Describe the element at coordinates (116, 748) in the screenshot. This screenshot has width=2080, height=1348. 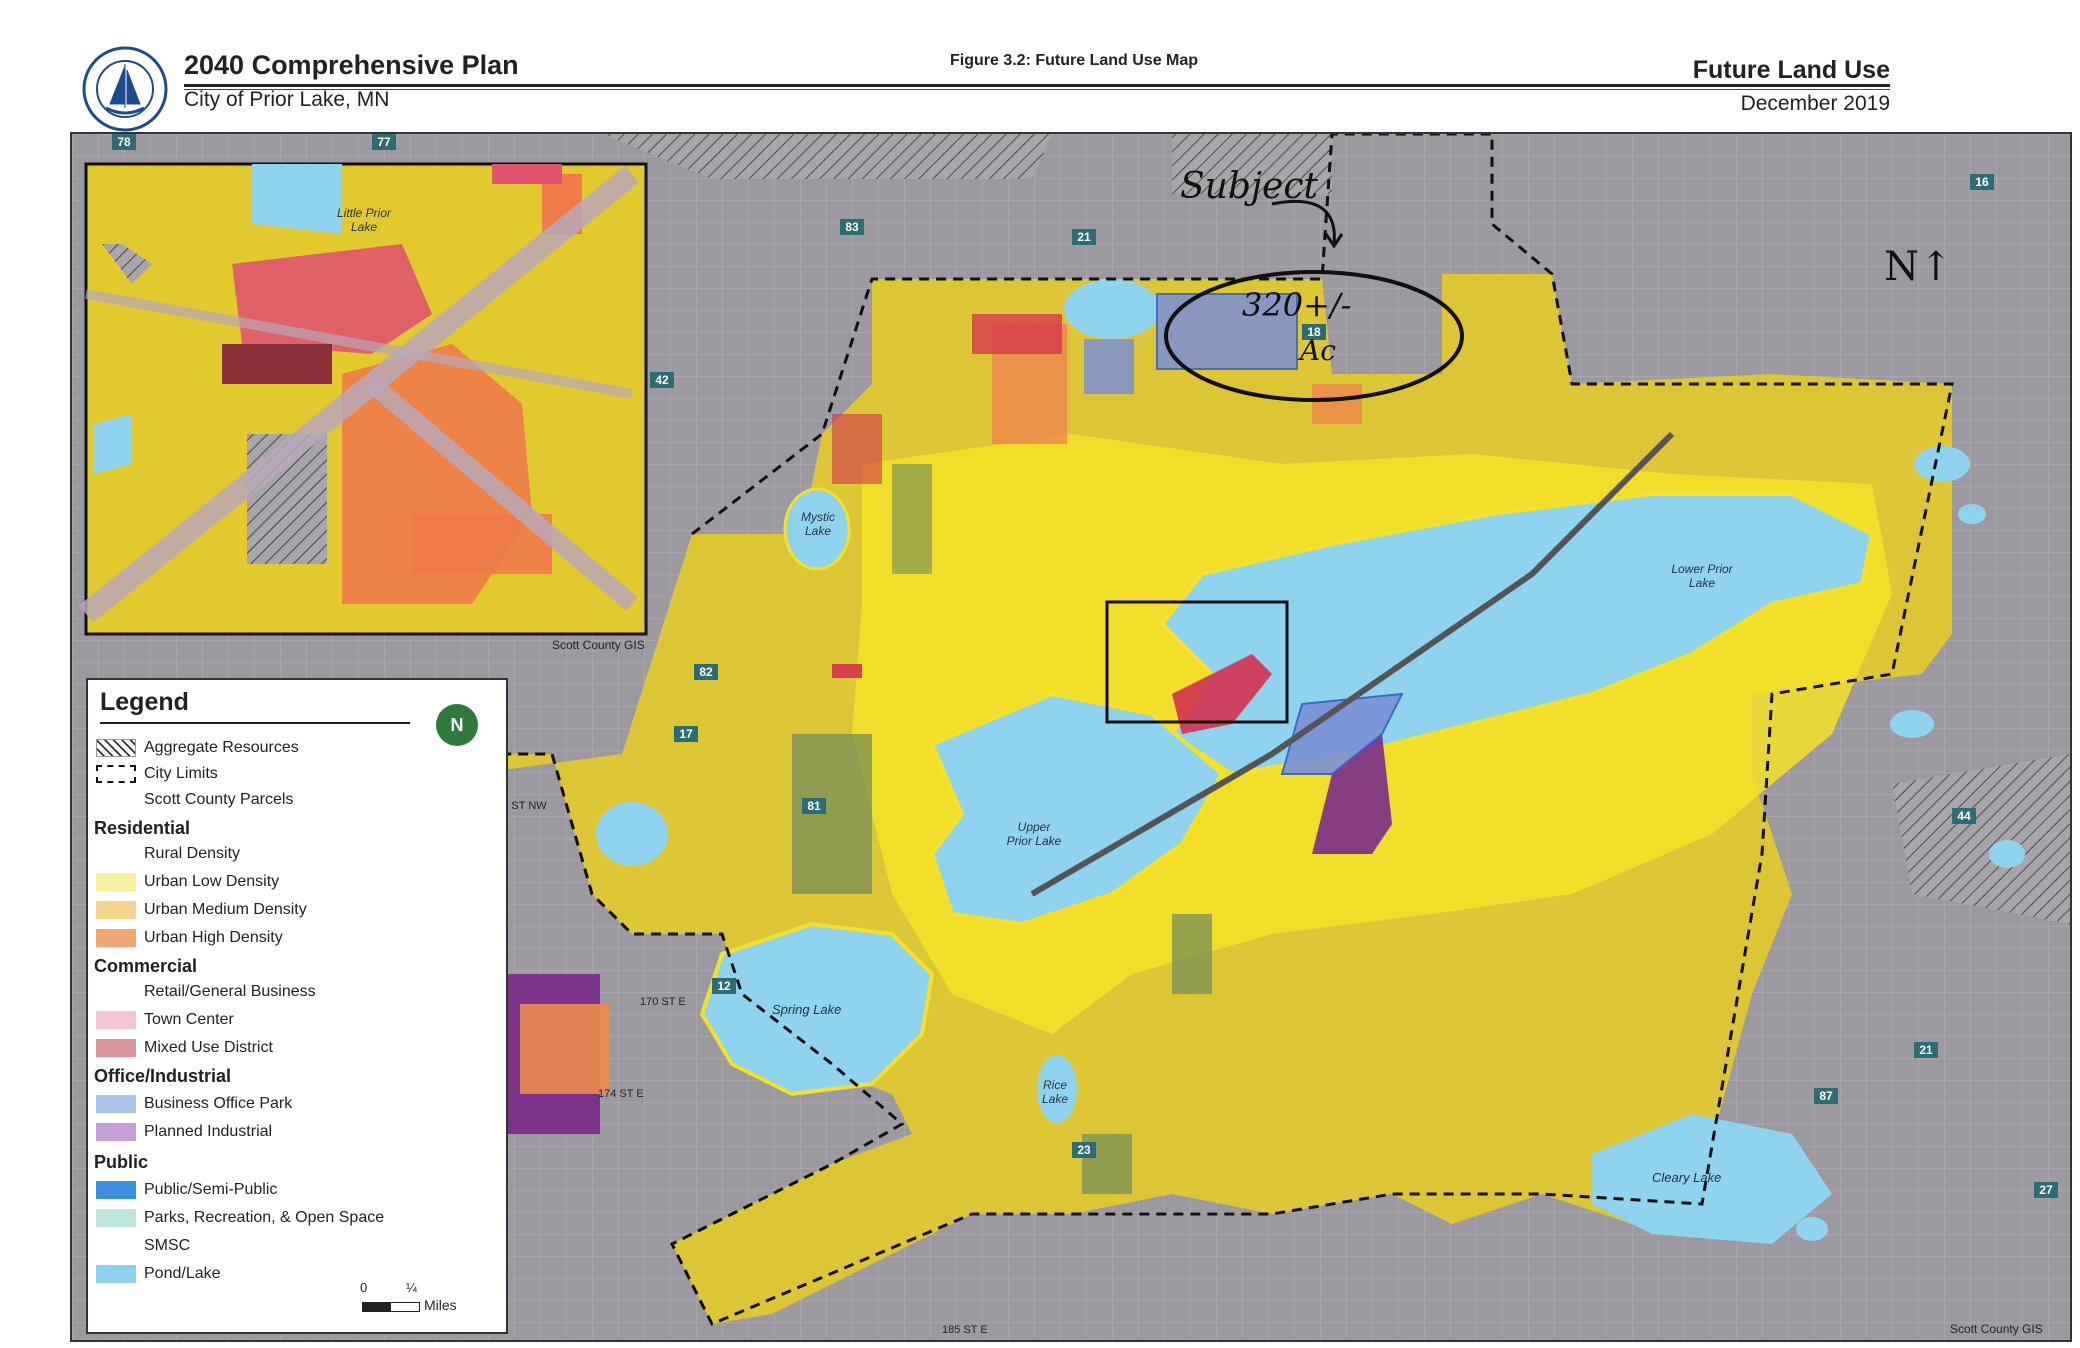
I see `hatch-swatch` at that location.